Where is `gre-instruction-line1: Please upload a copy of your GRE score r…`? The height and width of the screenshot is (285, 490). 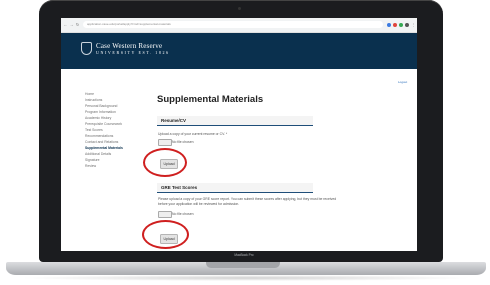
gre-instruction-line1: Please upload a copy of your GRE score r… is located at coordinates (247, 199).